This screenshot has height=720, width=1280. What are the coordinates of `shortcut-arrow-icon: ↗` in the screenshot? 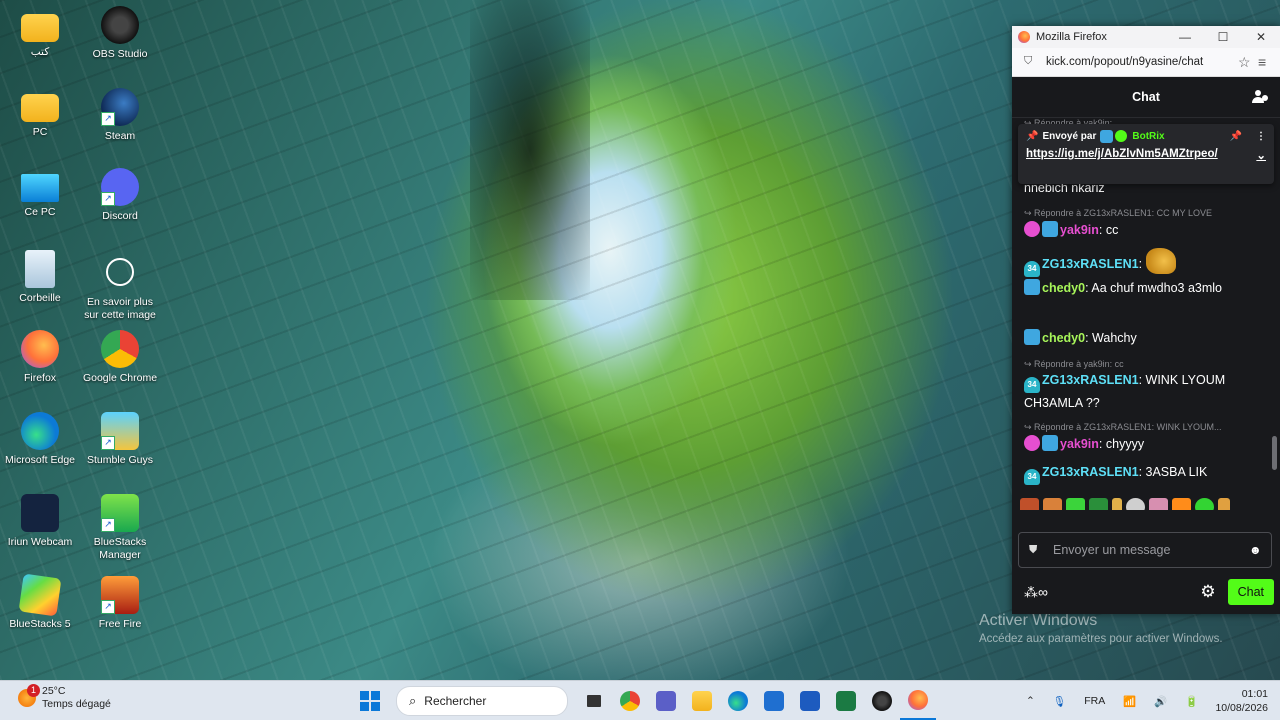 It's located at (108, 525).